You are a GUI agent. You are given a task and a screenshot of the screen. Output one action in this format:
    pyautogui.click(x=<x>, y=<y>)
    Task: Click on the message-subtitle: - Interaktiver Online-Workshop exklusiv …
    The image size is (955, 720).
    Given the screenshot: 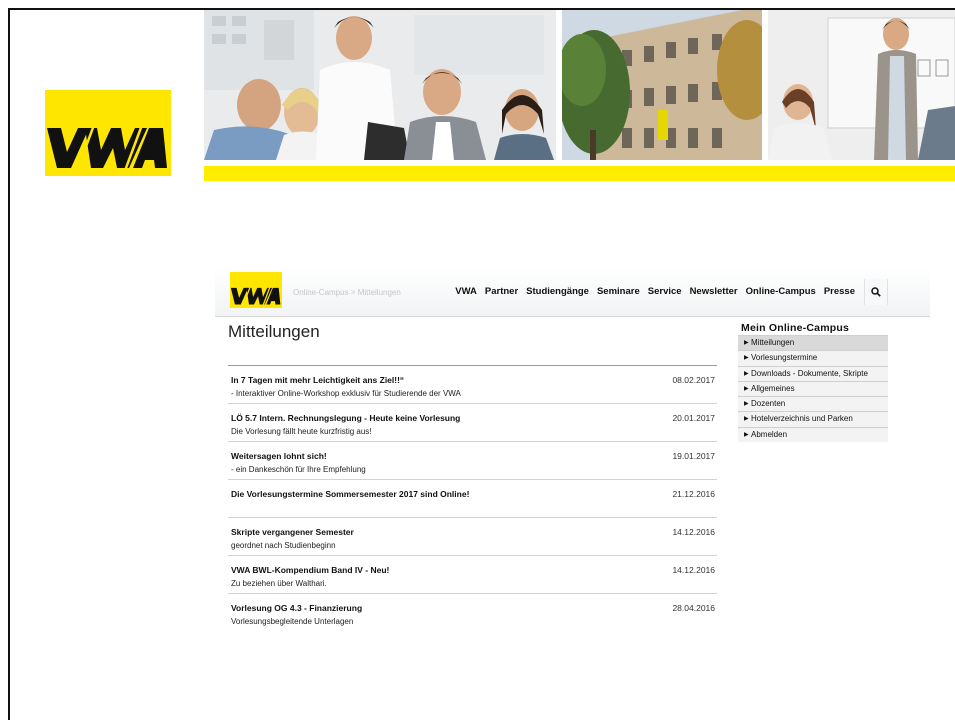 What is the action you would take?
    pyautogui.click(x=346, y=393)
    